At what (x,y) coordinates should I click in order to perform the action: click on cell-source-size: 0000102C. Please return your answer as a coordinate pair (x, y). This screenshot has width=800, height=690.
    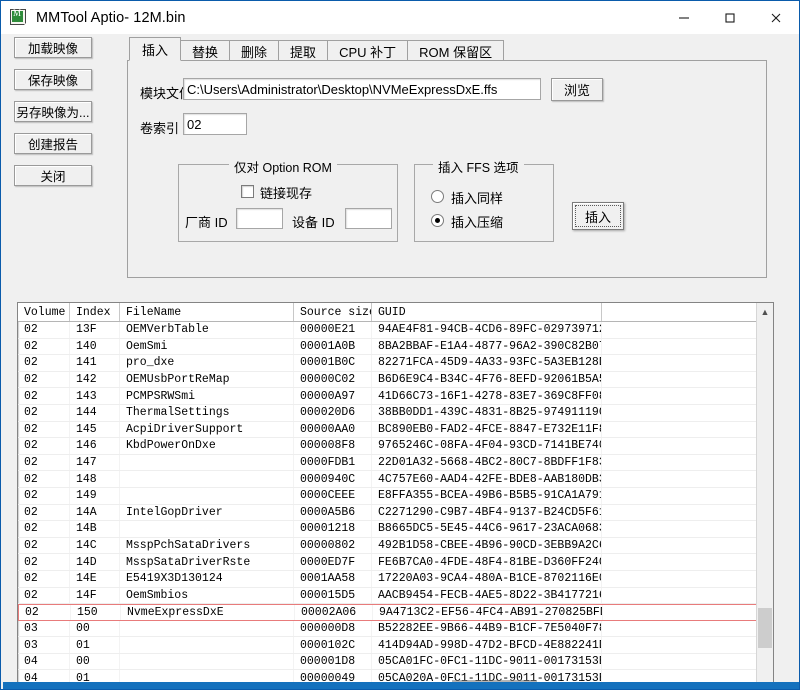
    Looking at the image, I should click on (333, 645).